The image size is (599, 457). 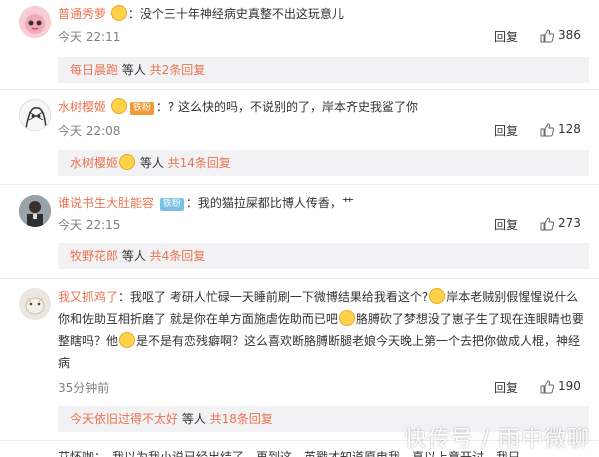 What do you see at coordinates (124, 419) in the screenshot?
I see `reply-user-names: 今天依旧过得不太好` at bounding box center [124, 419].